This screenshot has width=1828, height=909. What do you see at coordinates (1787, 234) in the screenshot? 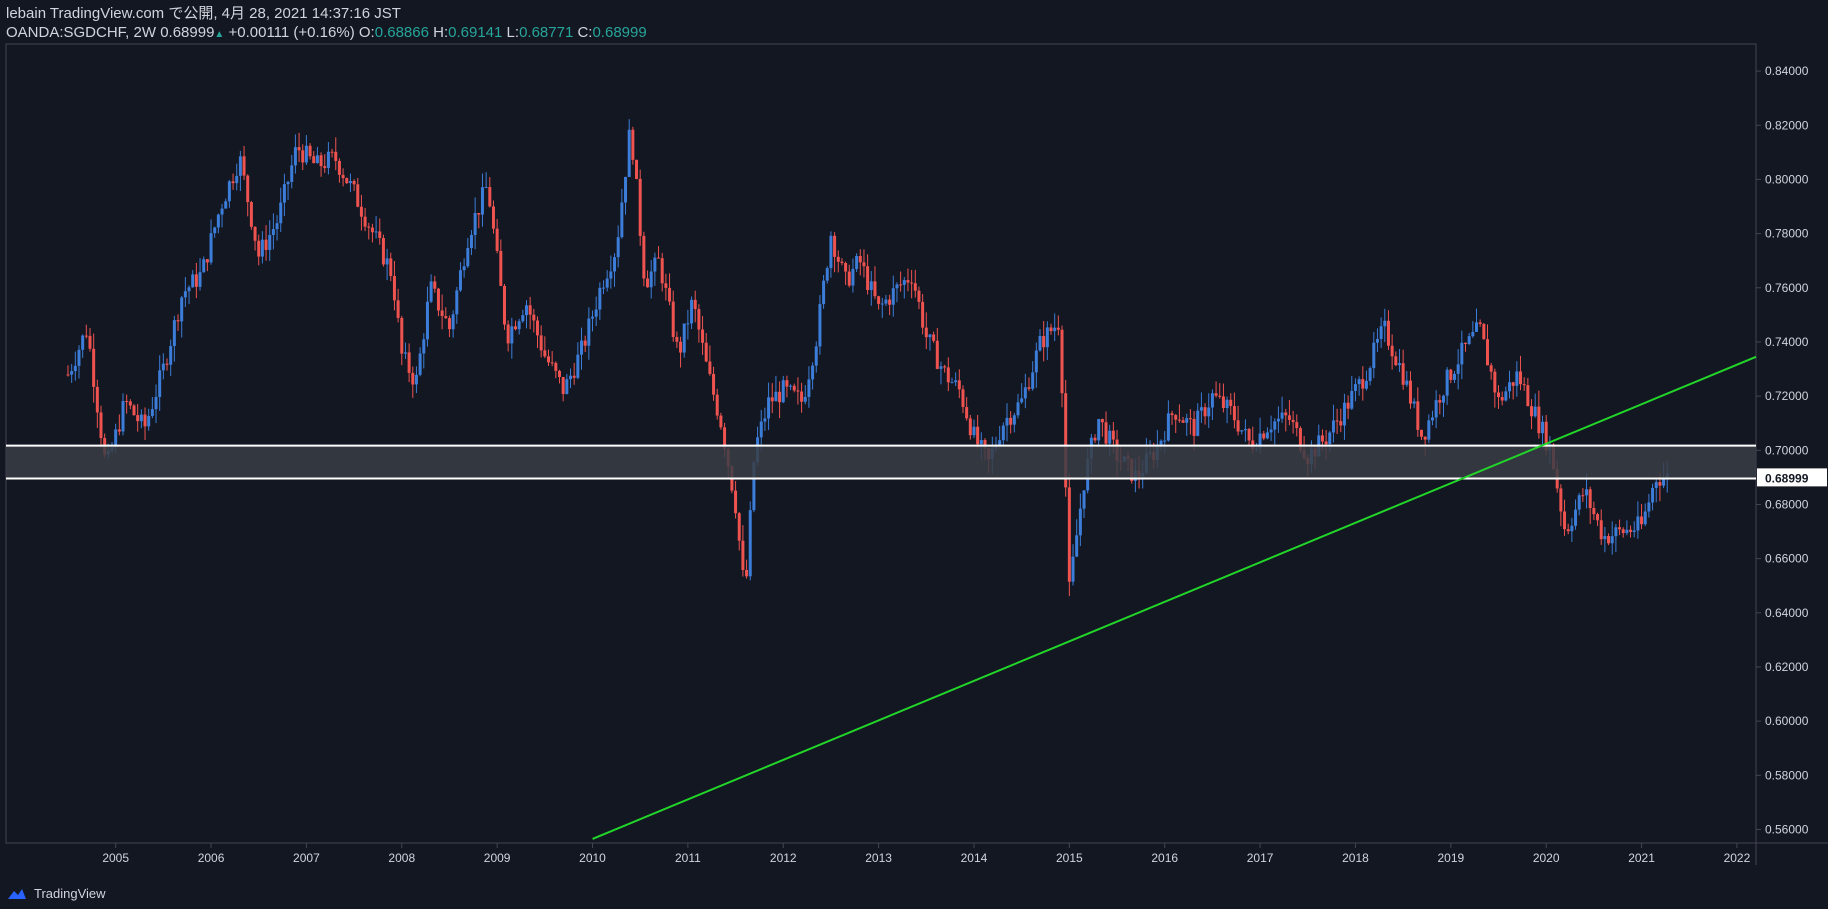
I see `y-tick-label: 0.78000` at bounding box center [1787, 234].